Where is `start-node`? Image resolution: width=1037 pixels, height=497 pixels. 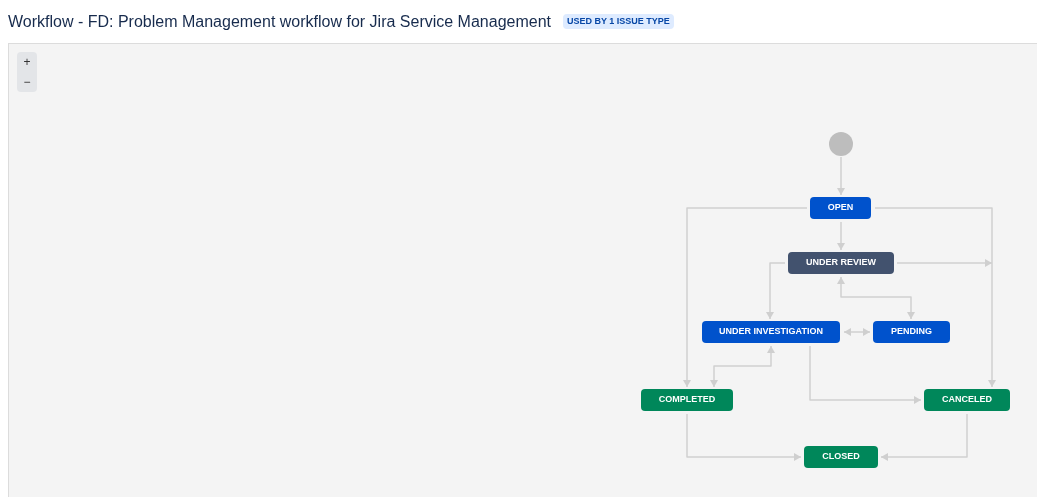 start-node is located at coordinates (841, 144).